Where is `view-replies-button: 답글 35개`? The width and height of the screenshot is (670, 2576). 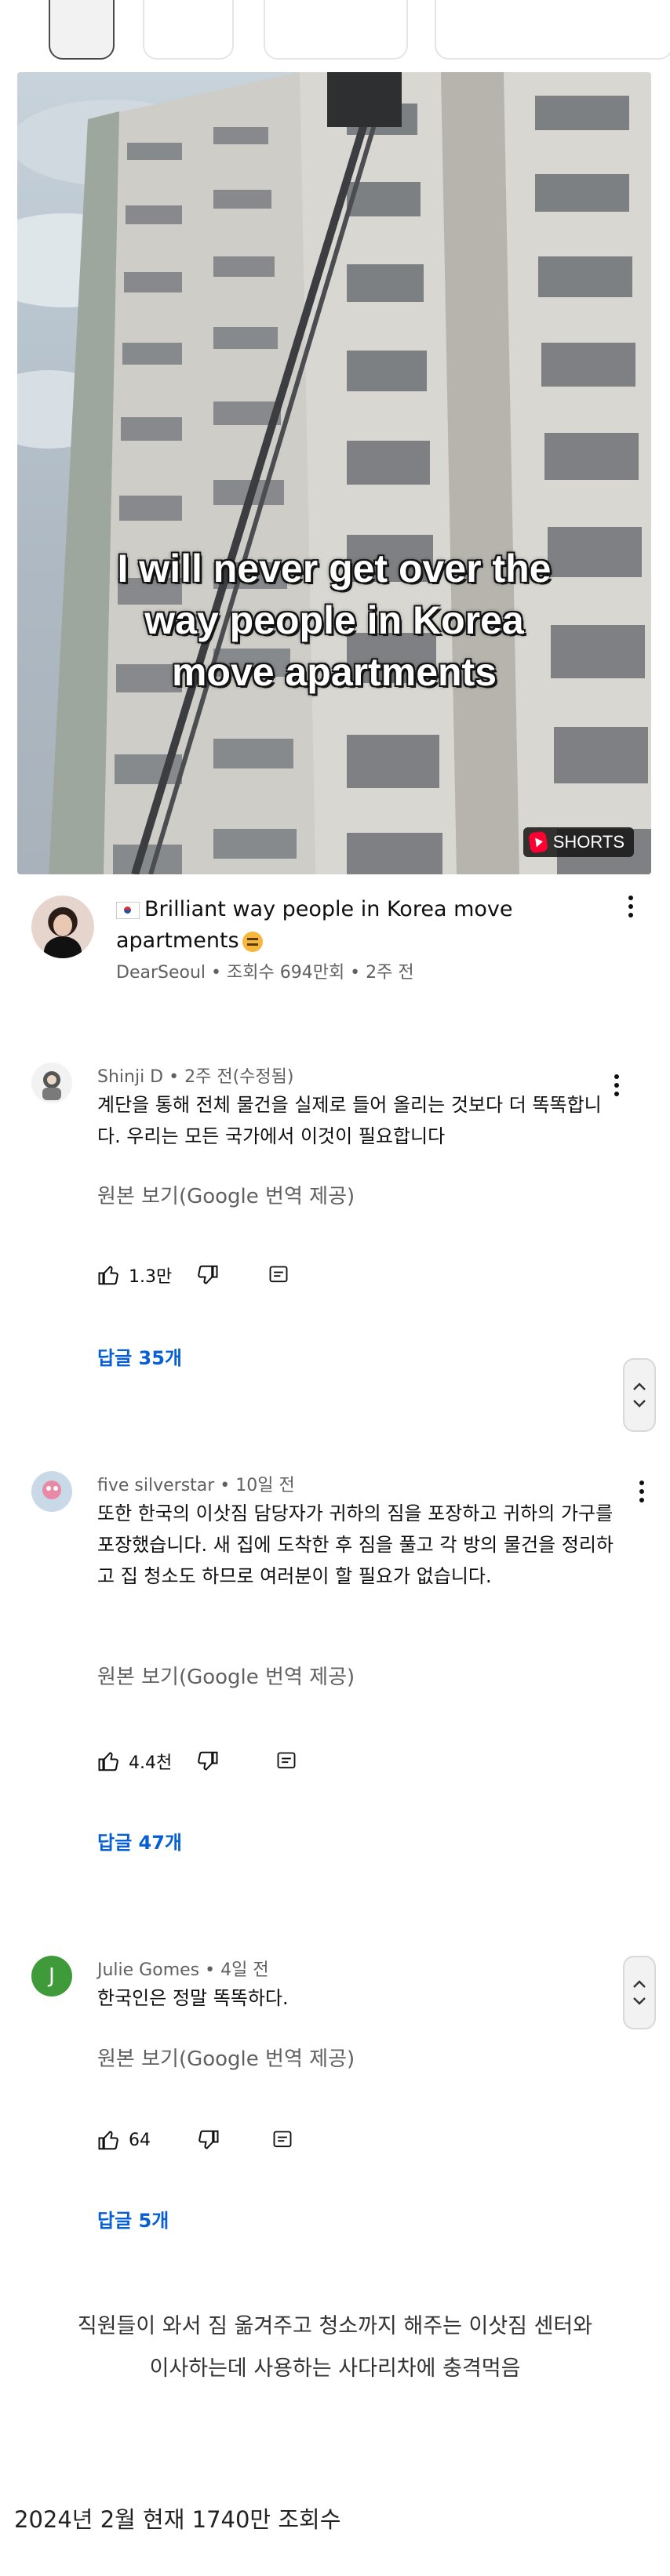 view-replies-button: 답글 35개 is located at coordinates (139, 1356).